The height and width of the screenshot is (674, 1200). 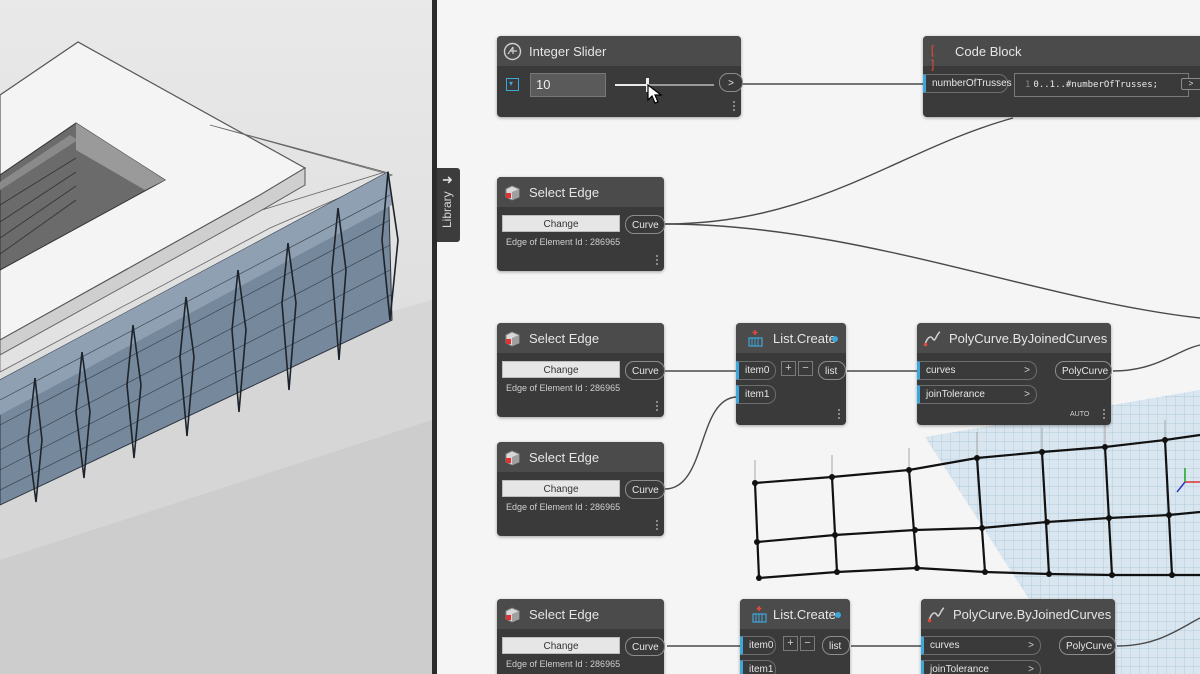 I want to click on library-toggle-tab: ➜ Library, so click(x=448, y=205).